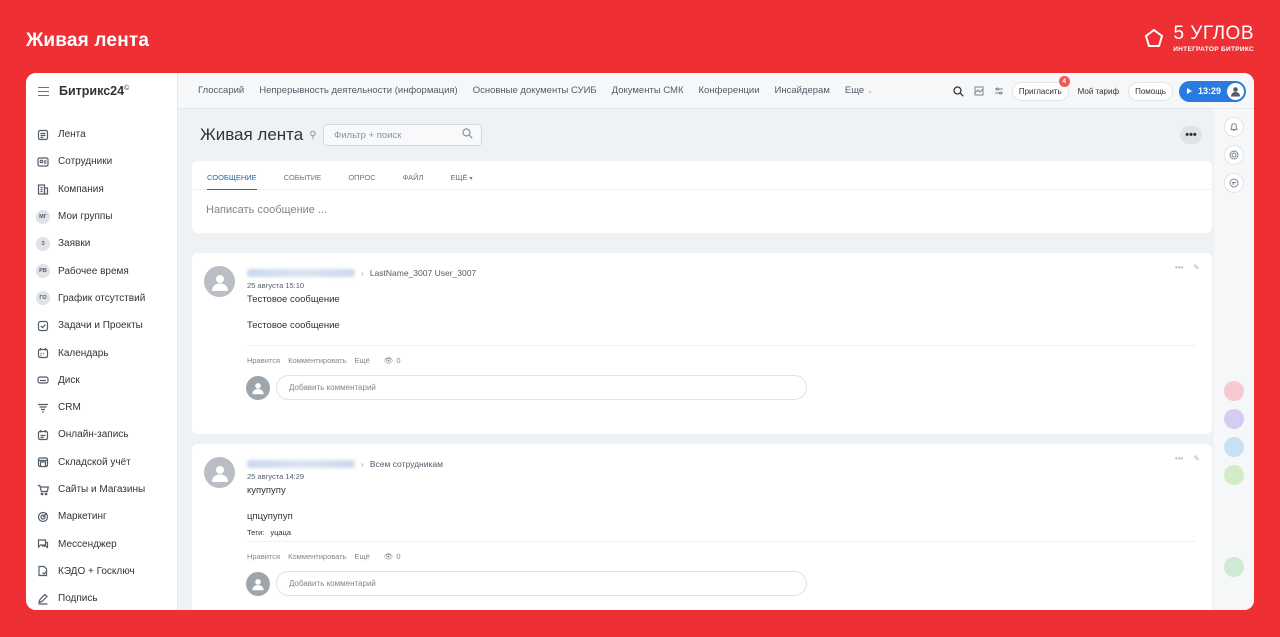 Image resolution: width=1280 pixels, height=637 pixels. I want to click on post-text: Тестовое сообщение, so click(293, 325).